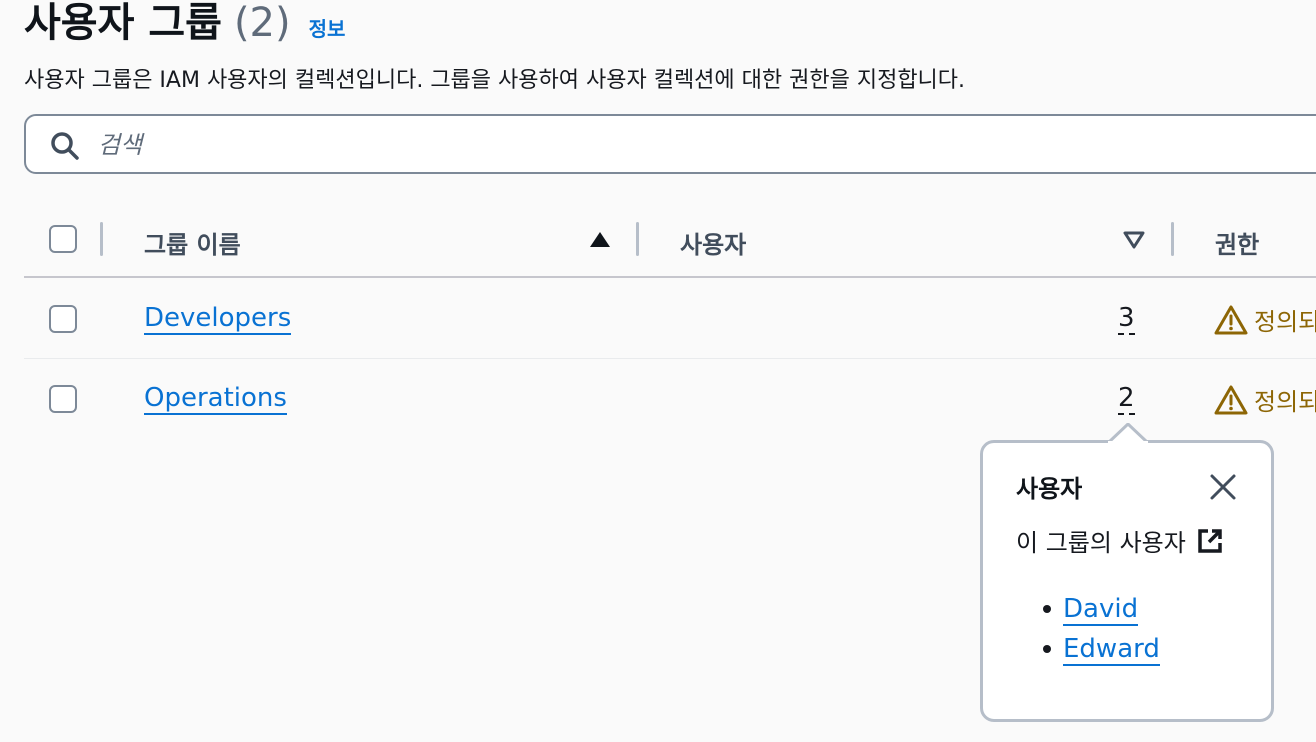  Describe the element at coordinates (598, 145) in the screenshot. I see `search-input` at that location.